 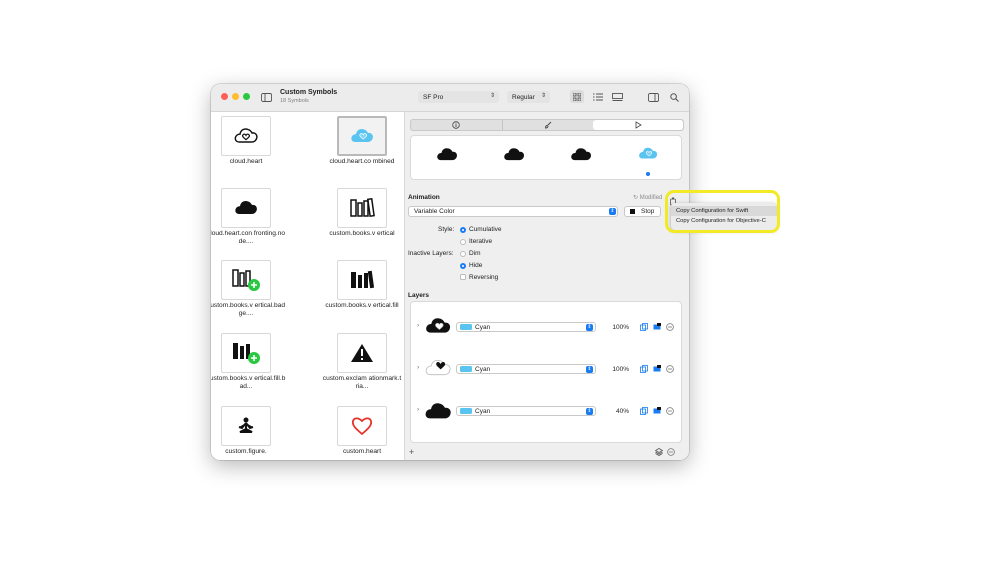 I want to click on style-iterative-label: Iterative, so click(x=481, y=241).